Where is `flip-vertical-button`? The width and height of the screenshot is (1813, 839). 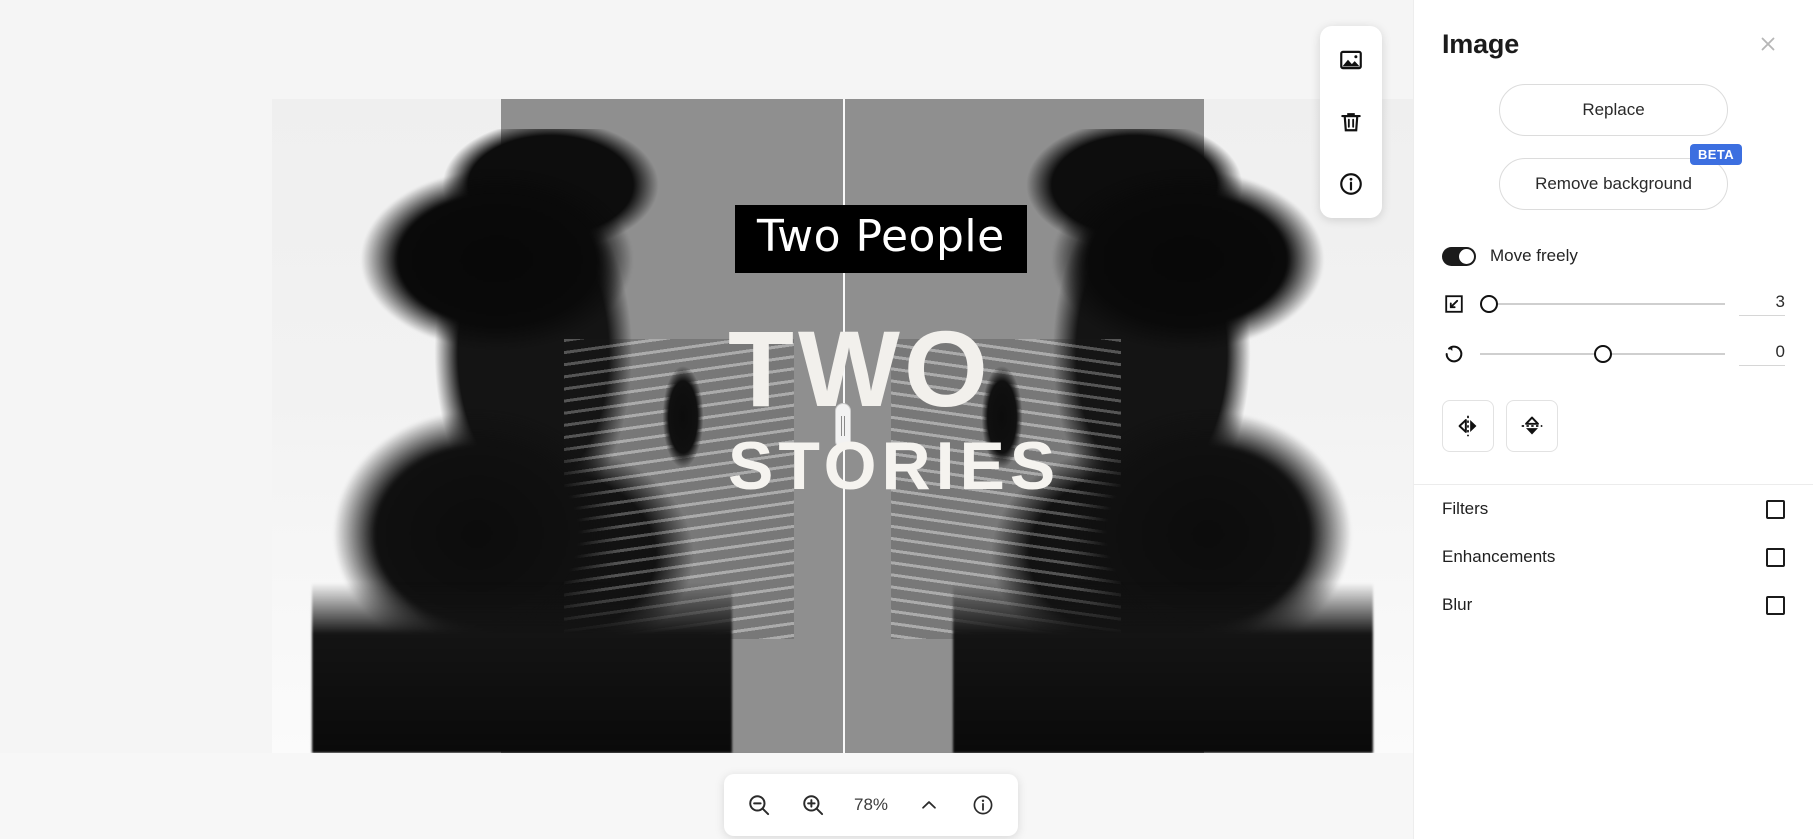 flip-vertical-button is located at coordinates (1532, 426).